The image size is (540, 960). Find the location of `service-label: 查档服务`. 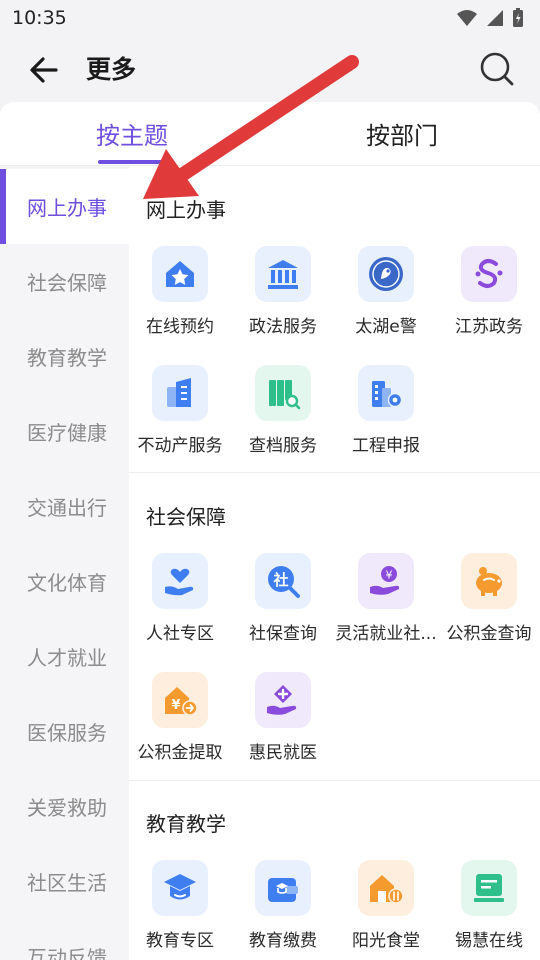

service-label: 查档服务 is located at coordinates (283, 446).